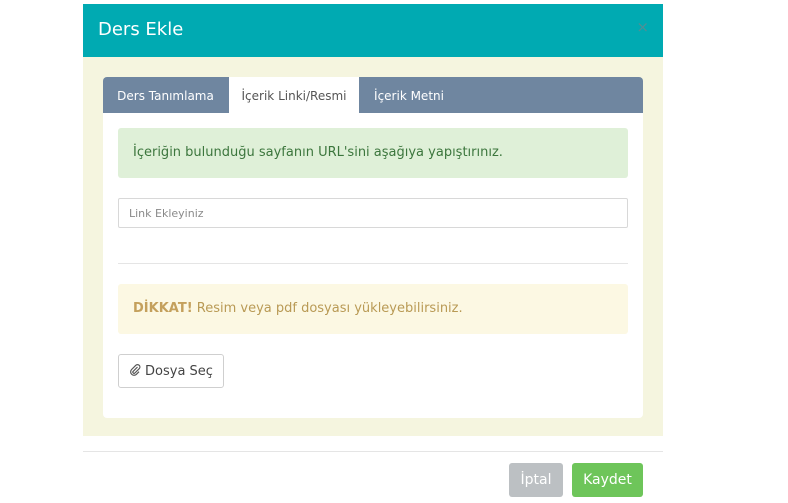 This screenshot has height=503, width=788. I want to click on modal-header: Ders Ekle ×, so click(373, 30).